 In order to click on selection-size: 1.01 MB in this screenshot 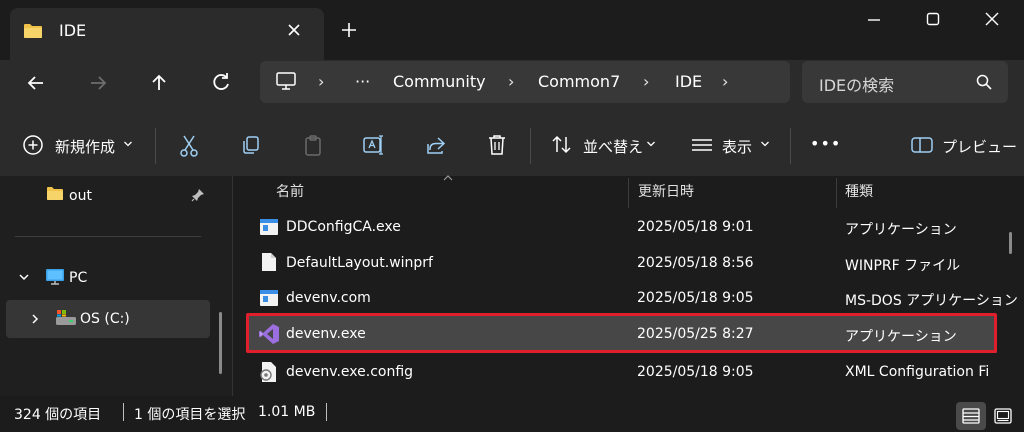, I will do `click(287, 412)`.